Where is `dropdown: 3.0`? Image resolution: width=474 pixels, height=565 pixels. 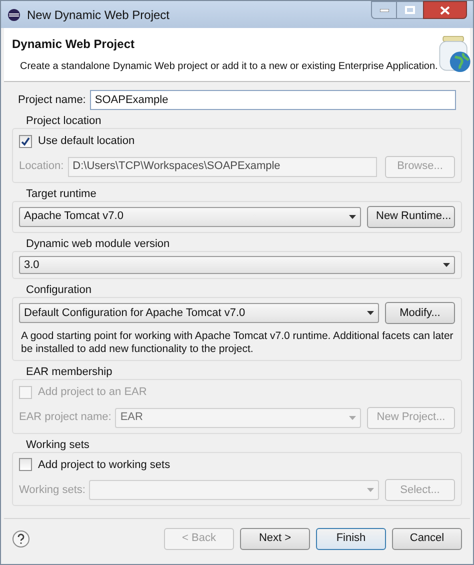 dropdown: 3.0 is located at coordinates (237, 265).